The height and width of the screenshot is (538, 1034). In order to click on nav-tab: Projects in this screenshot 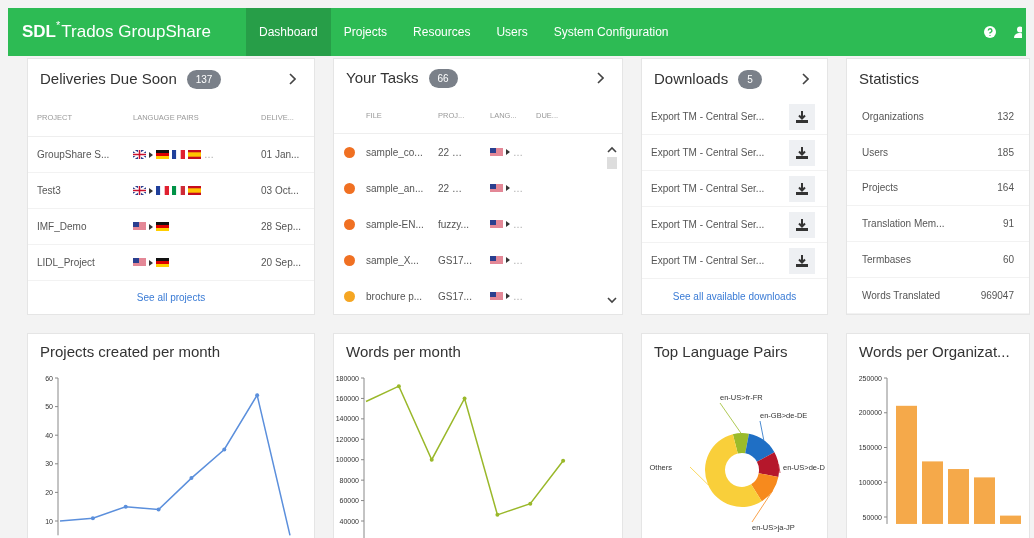, I will do `click(365, 32)`.